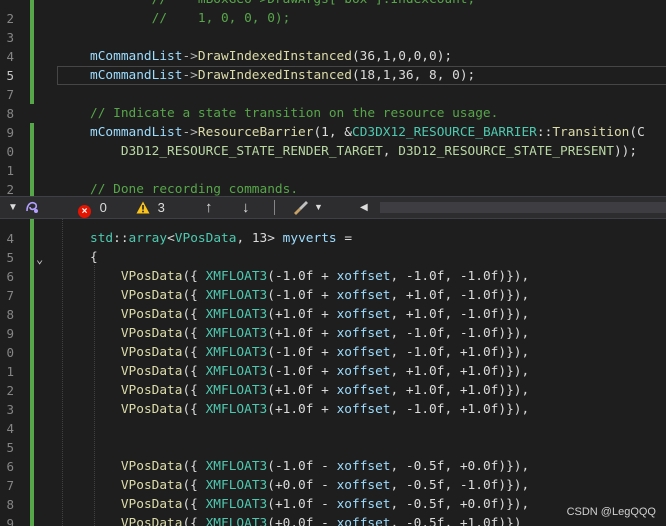  I want to click on code-text: std::array<VPosData, 13> myverts =, so click(221, 238).